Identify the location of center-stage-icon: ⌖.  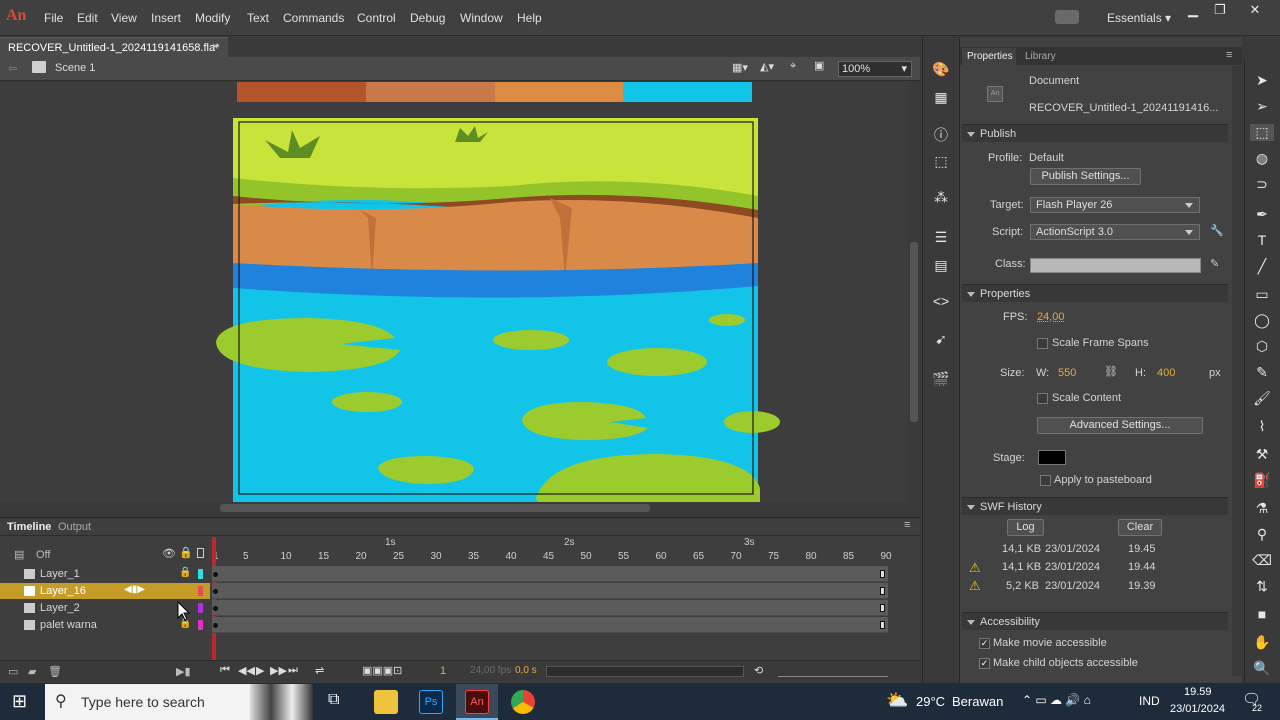
(793, 66).